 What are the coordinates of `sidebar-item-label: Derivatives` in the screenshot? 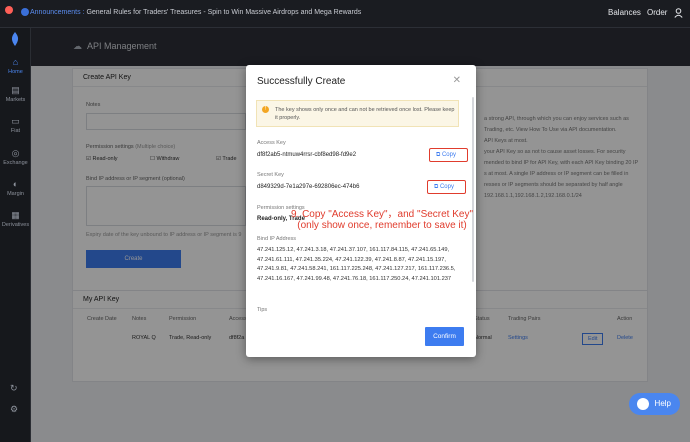 It's located at (15, 225).